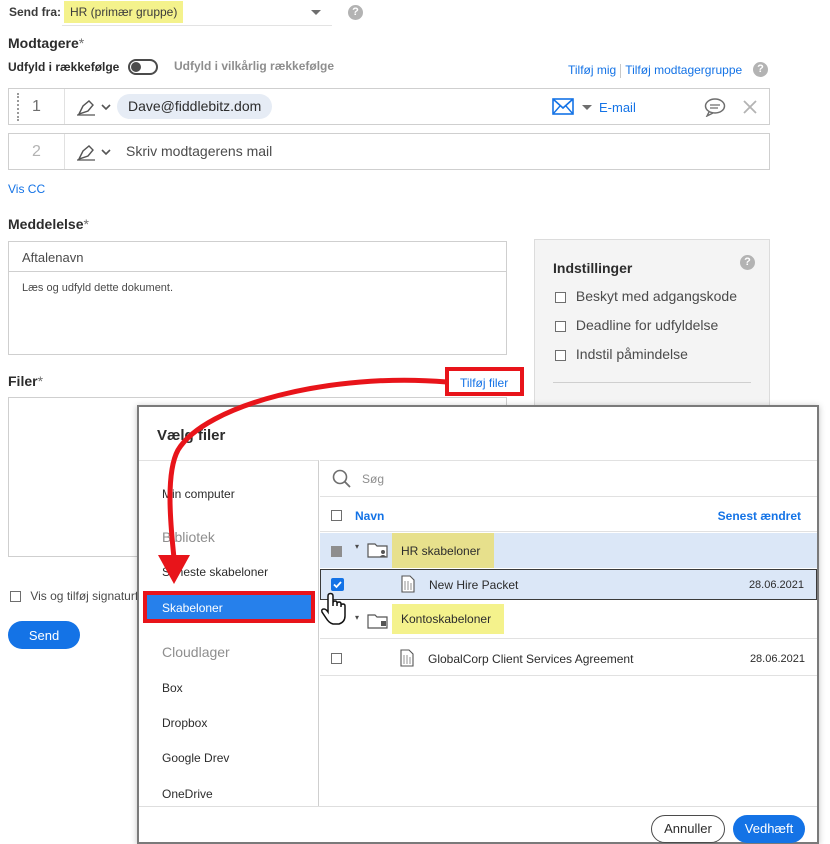 The width and height of the screenshot is (830, 844). Describe the element at coordinates (26, 189) in the screenshot. I see `show-cc-link: Vis CC` at that location.